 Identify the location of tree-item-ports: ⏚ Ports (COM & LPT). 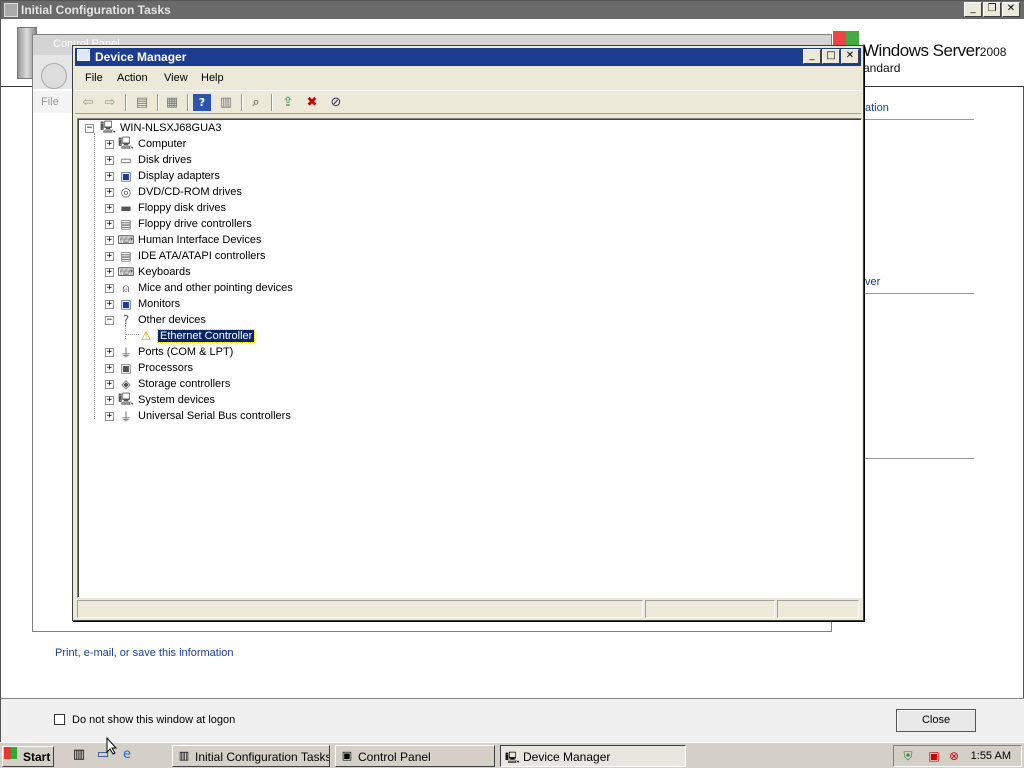
(175, 352).